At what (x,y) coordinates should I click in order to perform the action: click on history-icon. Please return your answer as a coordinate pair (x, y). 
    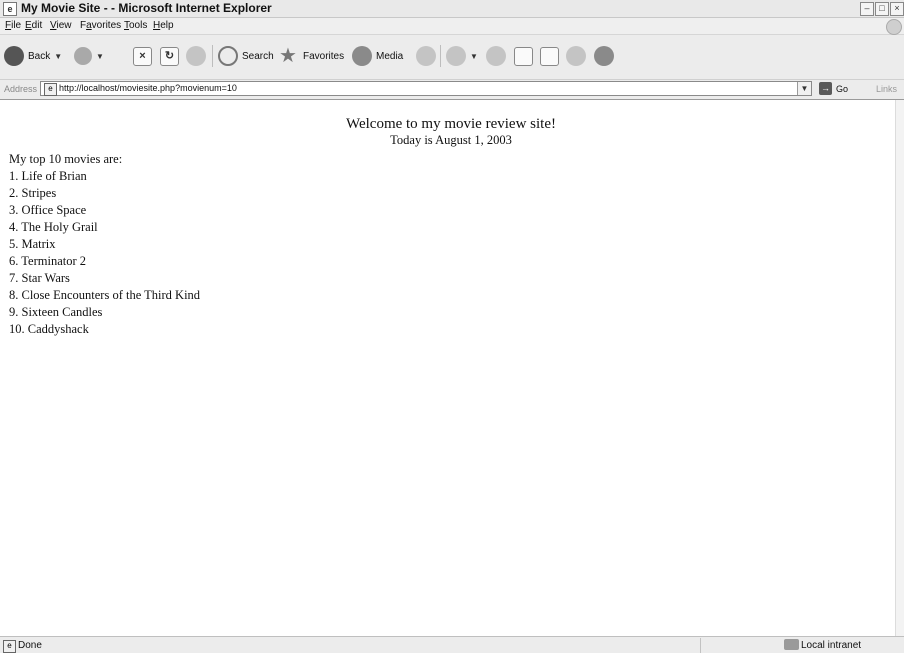
    Looking at the image, I should click on (426, 56).